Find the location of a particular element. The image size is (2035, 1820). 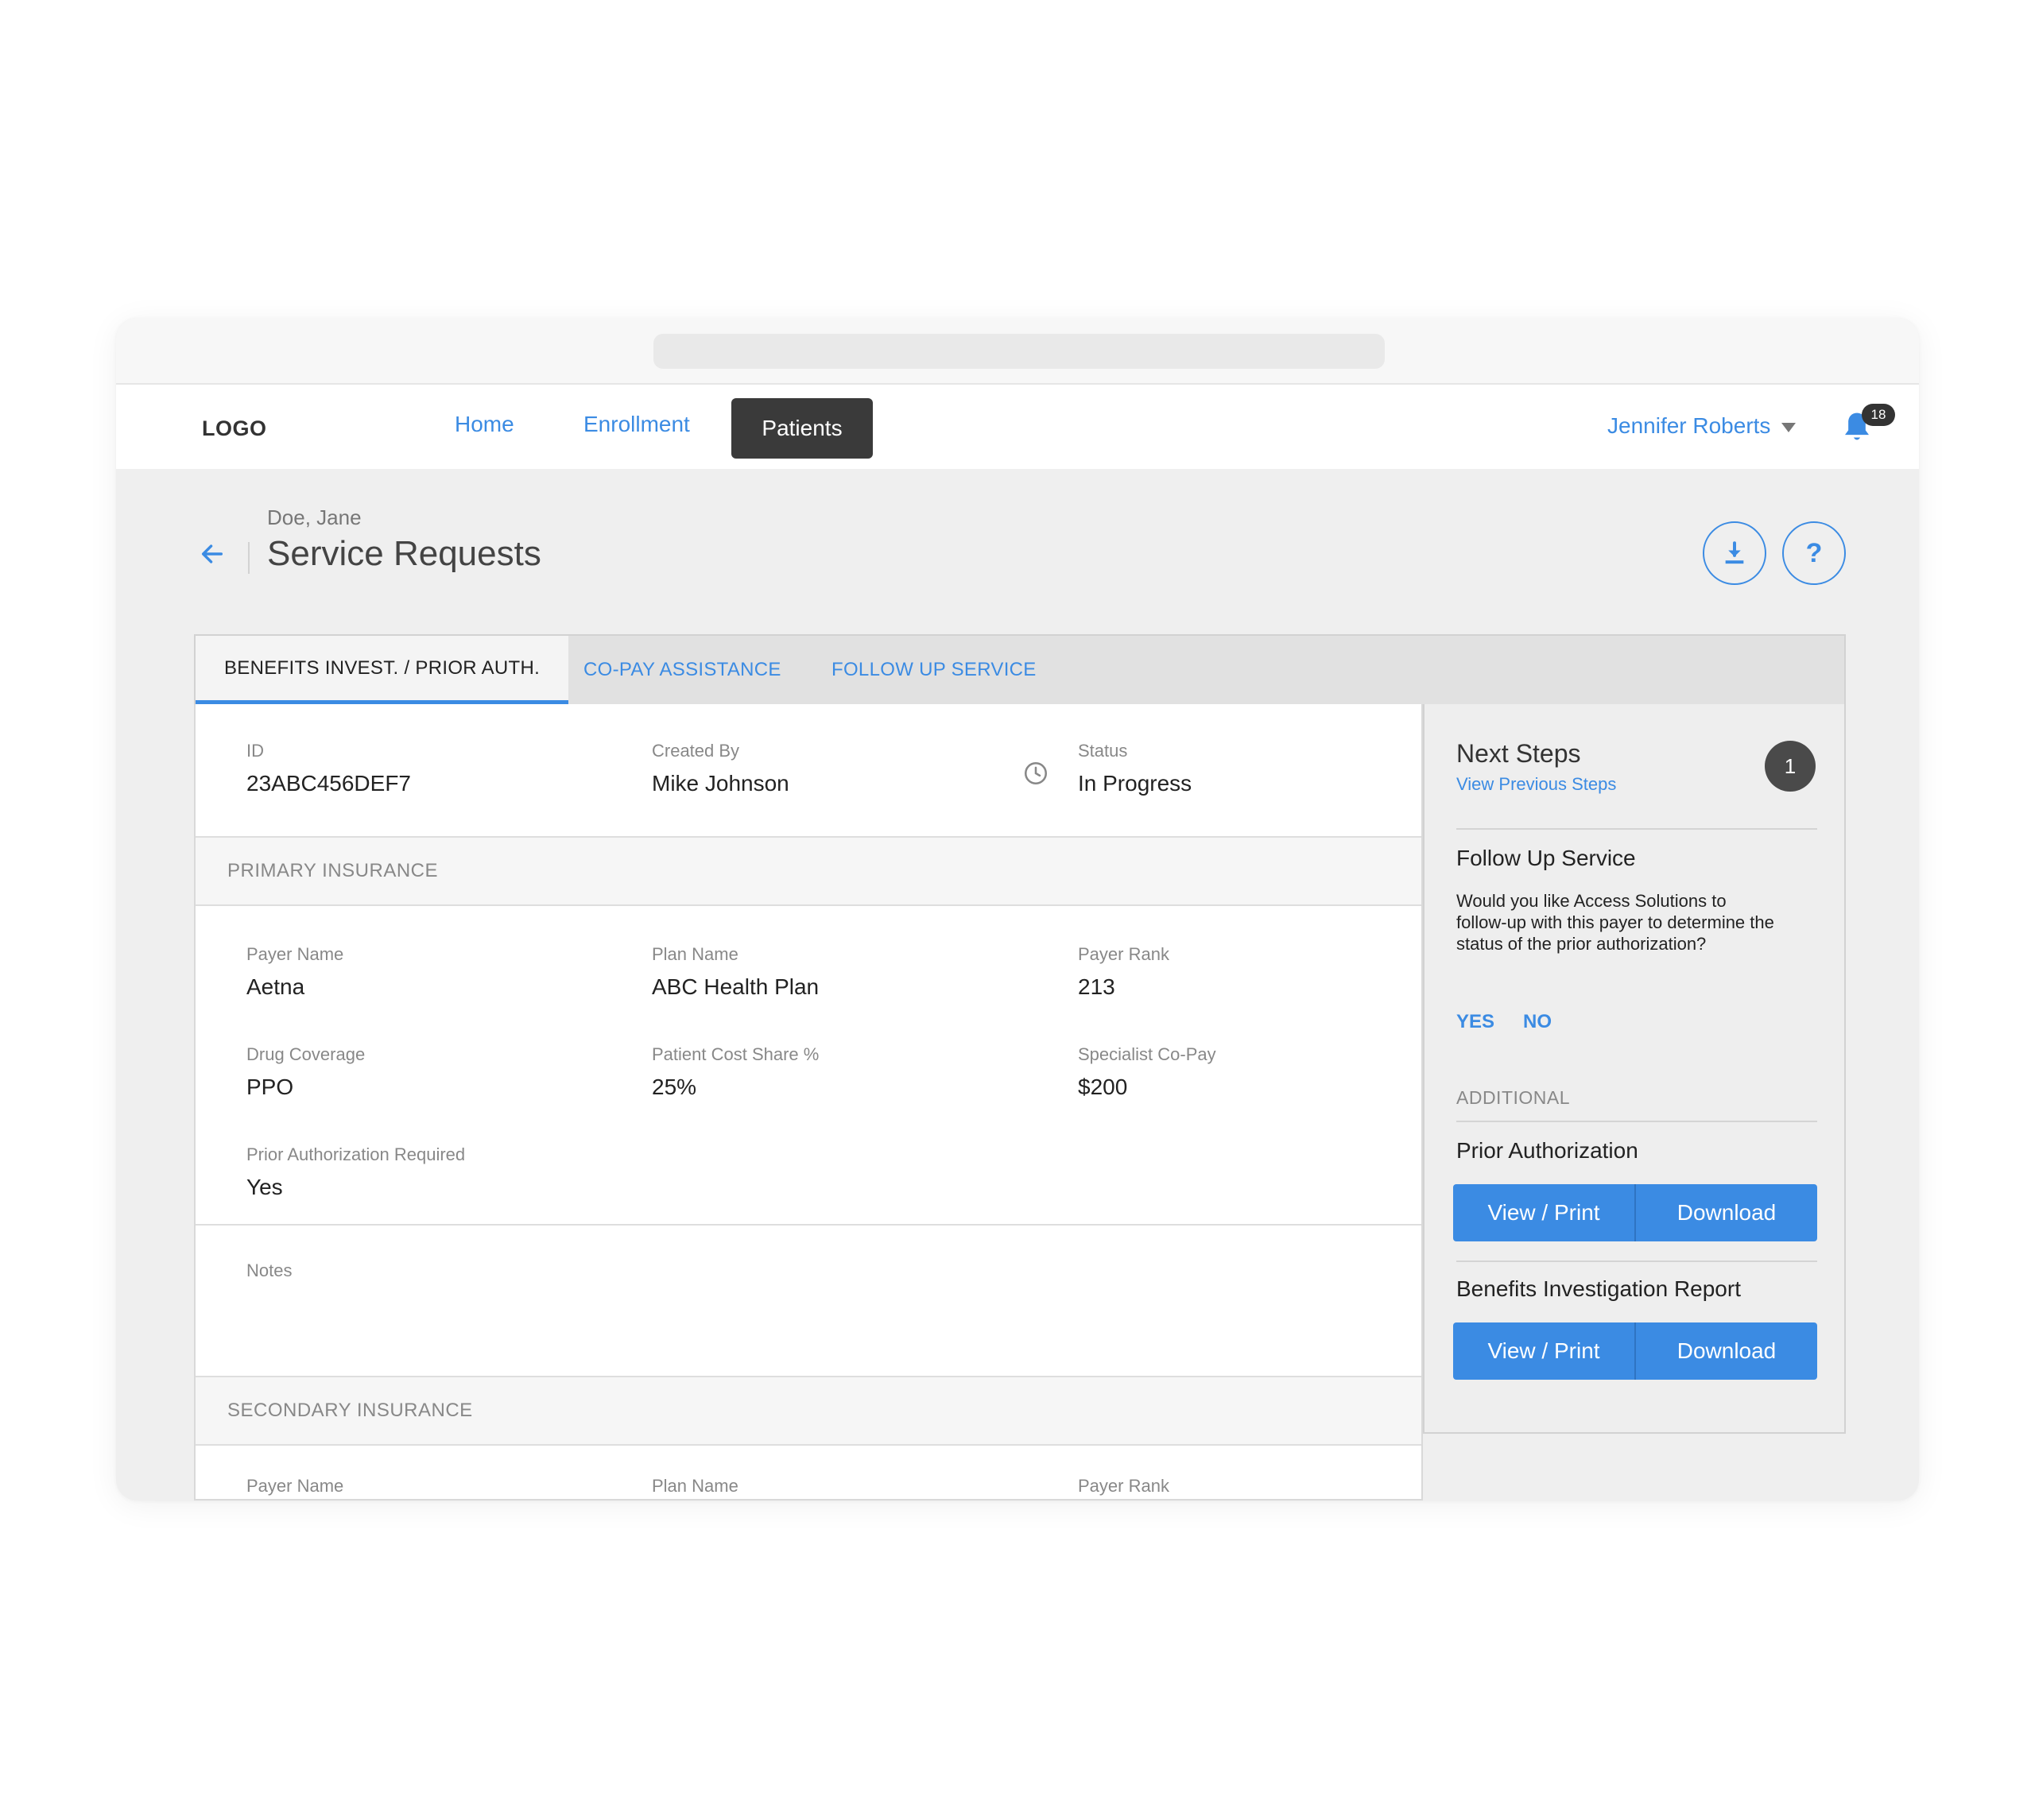

nav-patients: Patients is located at coordinates (802, 428).